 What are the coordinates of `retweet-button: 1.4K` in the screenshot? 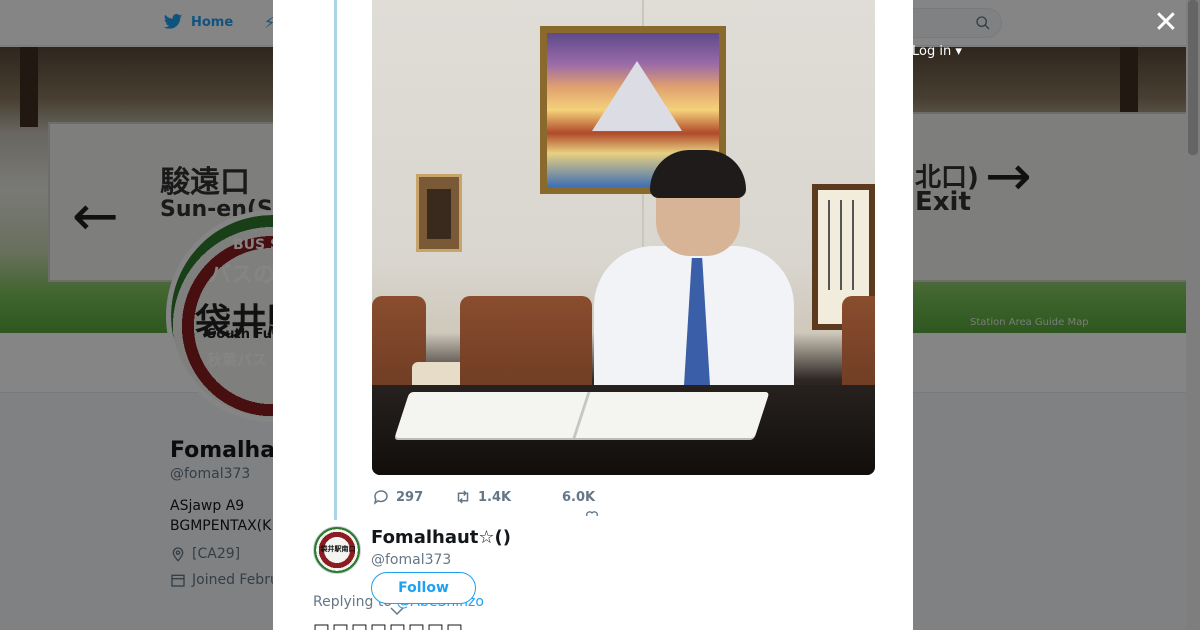 It's located at (508, 497).